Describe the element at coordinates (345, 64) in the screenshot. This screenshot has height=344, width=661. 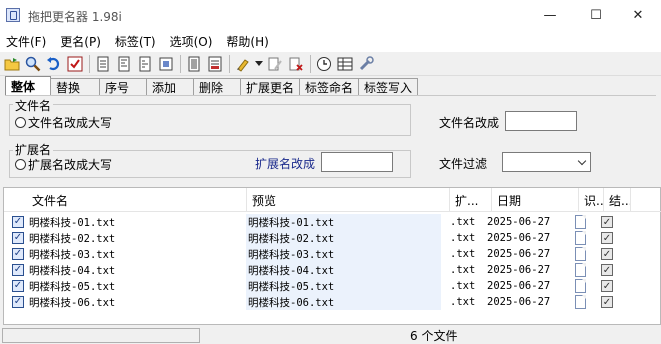
I see `grid-icon` at that location.